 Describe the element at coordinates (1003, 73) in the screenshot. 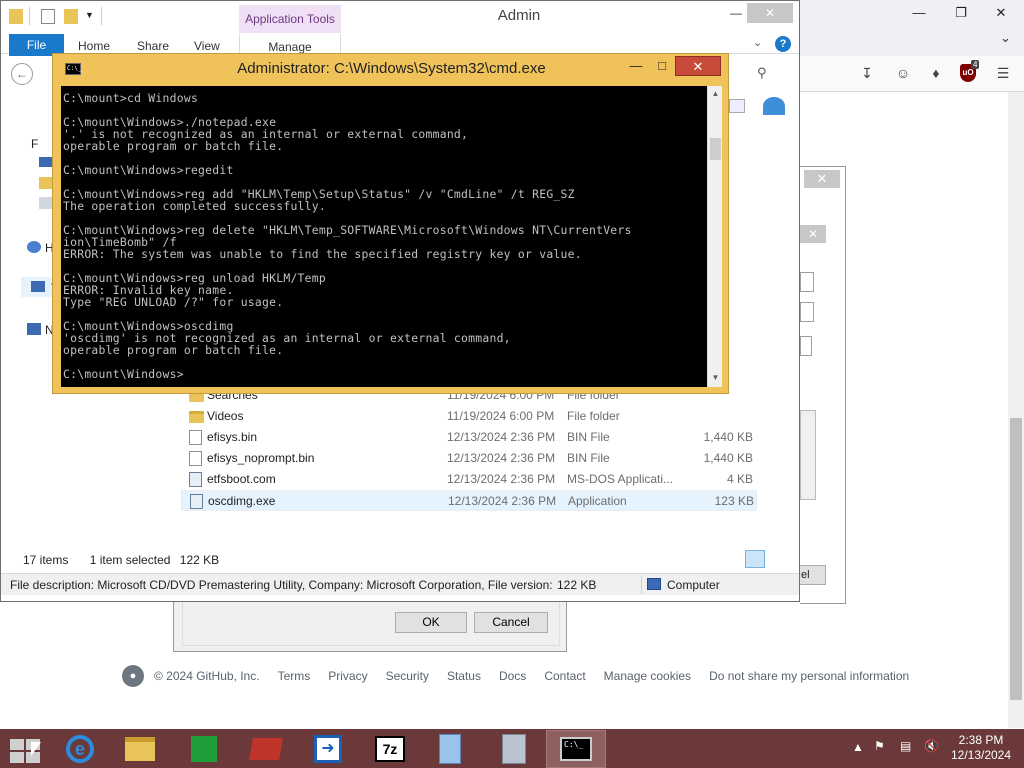

I see `menu-icon: ☰` at that location.